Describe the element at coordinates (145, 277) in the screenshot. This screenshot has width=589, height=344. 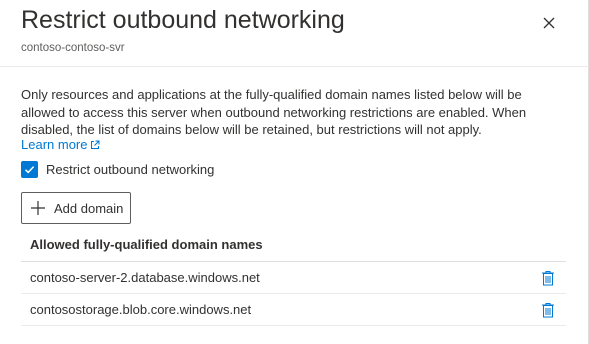
I see `domain-cell: contoso-server-2.database.windows.net` at that location.